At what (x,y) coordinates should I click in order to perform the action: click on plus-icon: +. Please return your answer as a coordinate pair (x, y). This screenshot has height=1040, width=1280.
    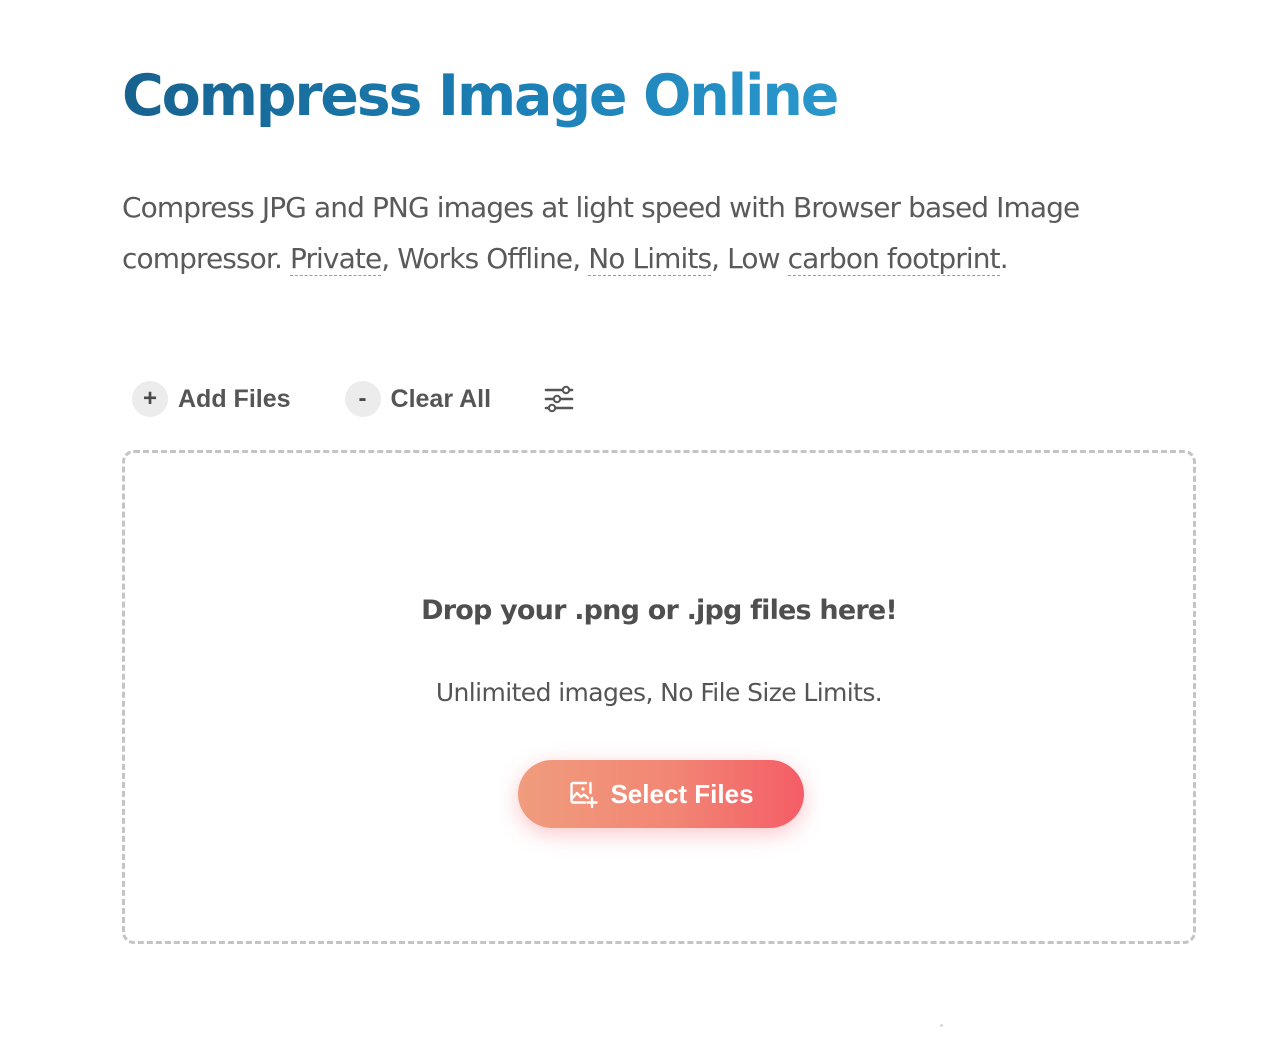
    Looking at the image, I should click on (150, 399).